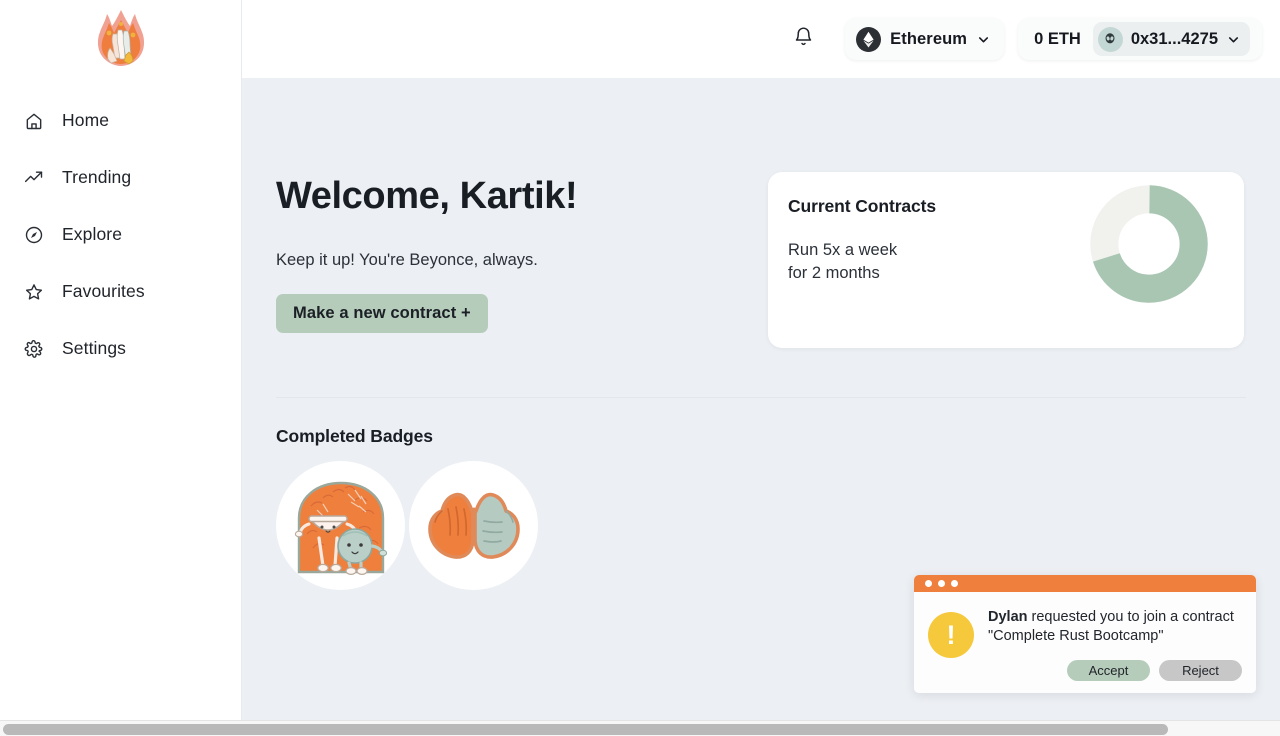 The height and width of the screenshot is (736, 1280). What do you see at coordinates (34, 235) in the screenshot?
I see `compass-icon` at bounding box center [34, 235].